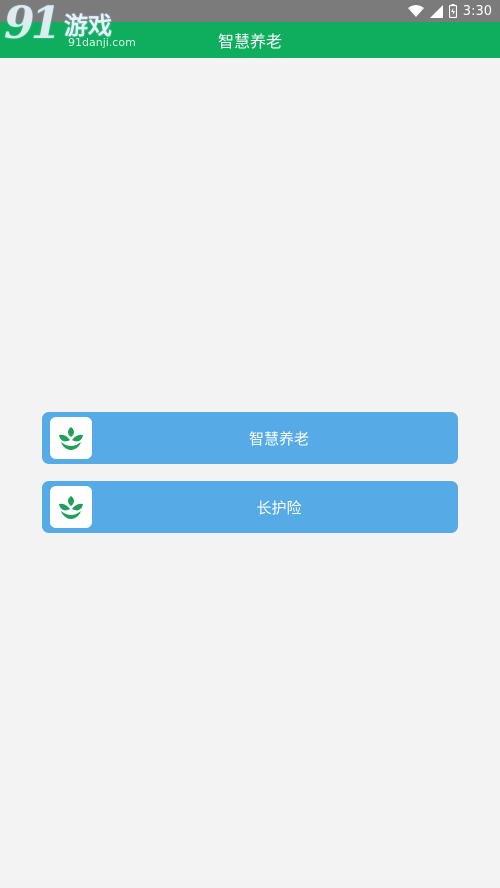 The height and width of the screenshot is (888, 500). Describe the element at coordinates (279, 507) in the screenshot. I see `menu-item-label: 长护险` at that location.